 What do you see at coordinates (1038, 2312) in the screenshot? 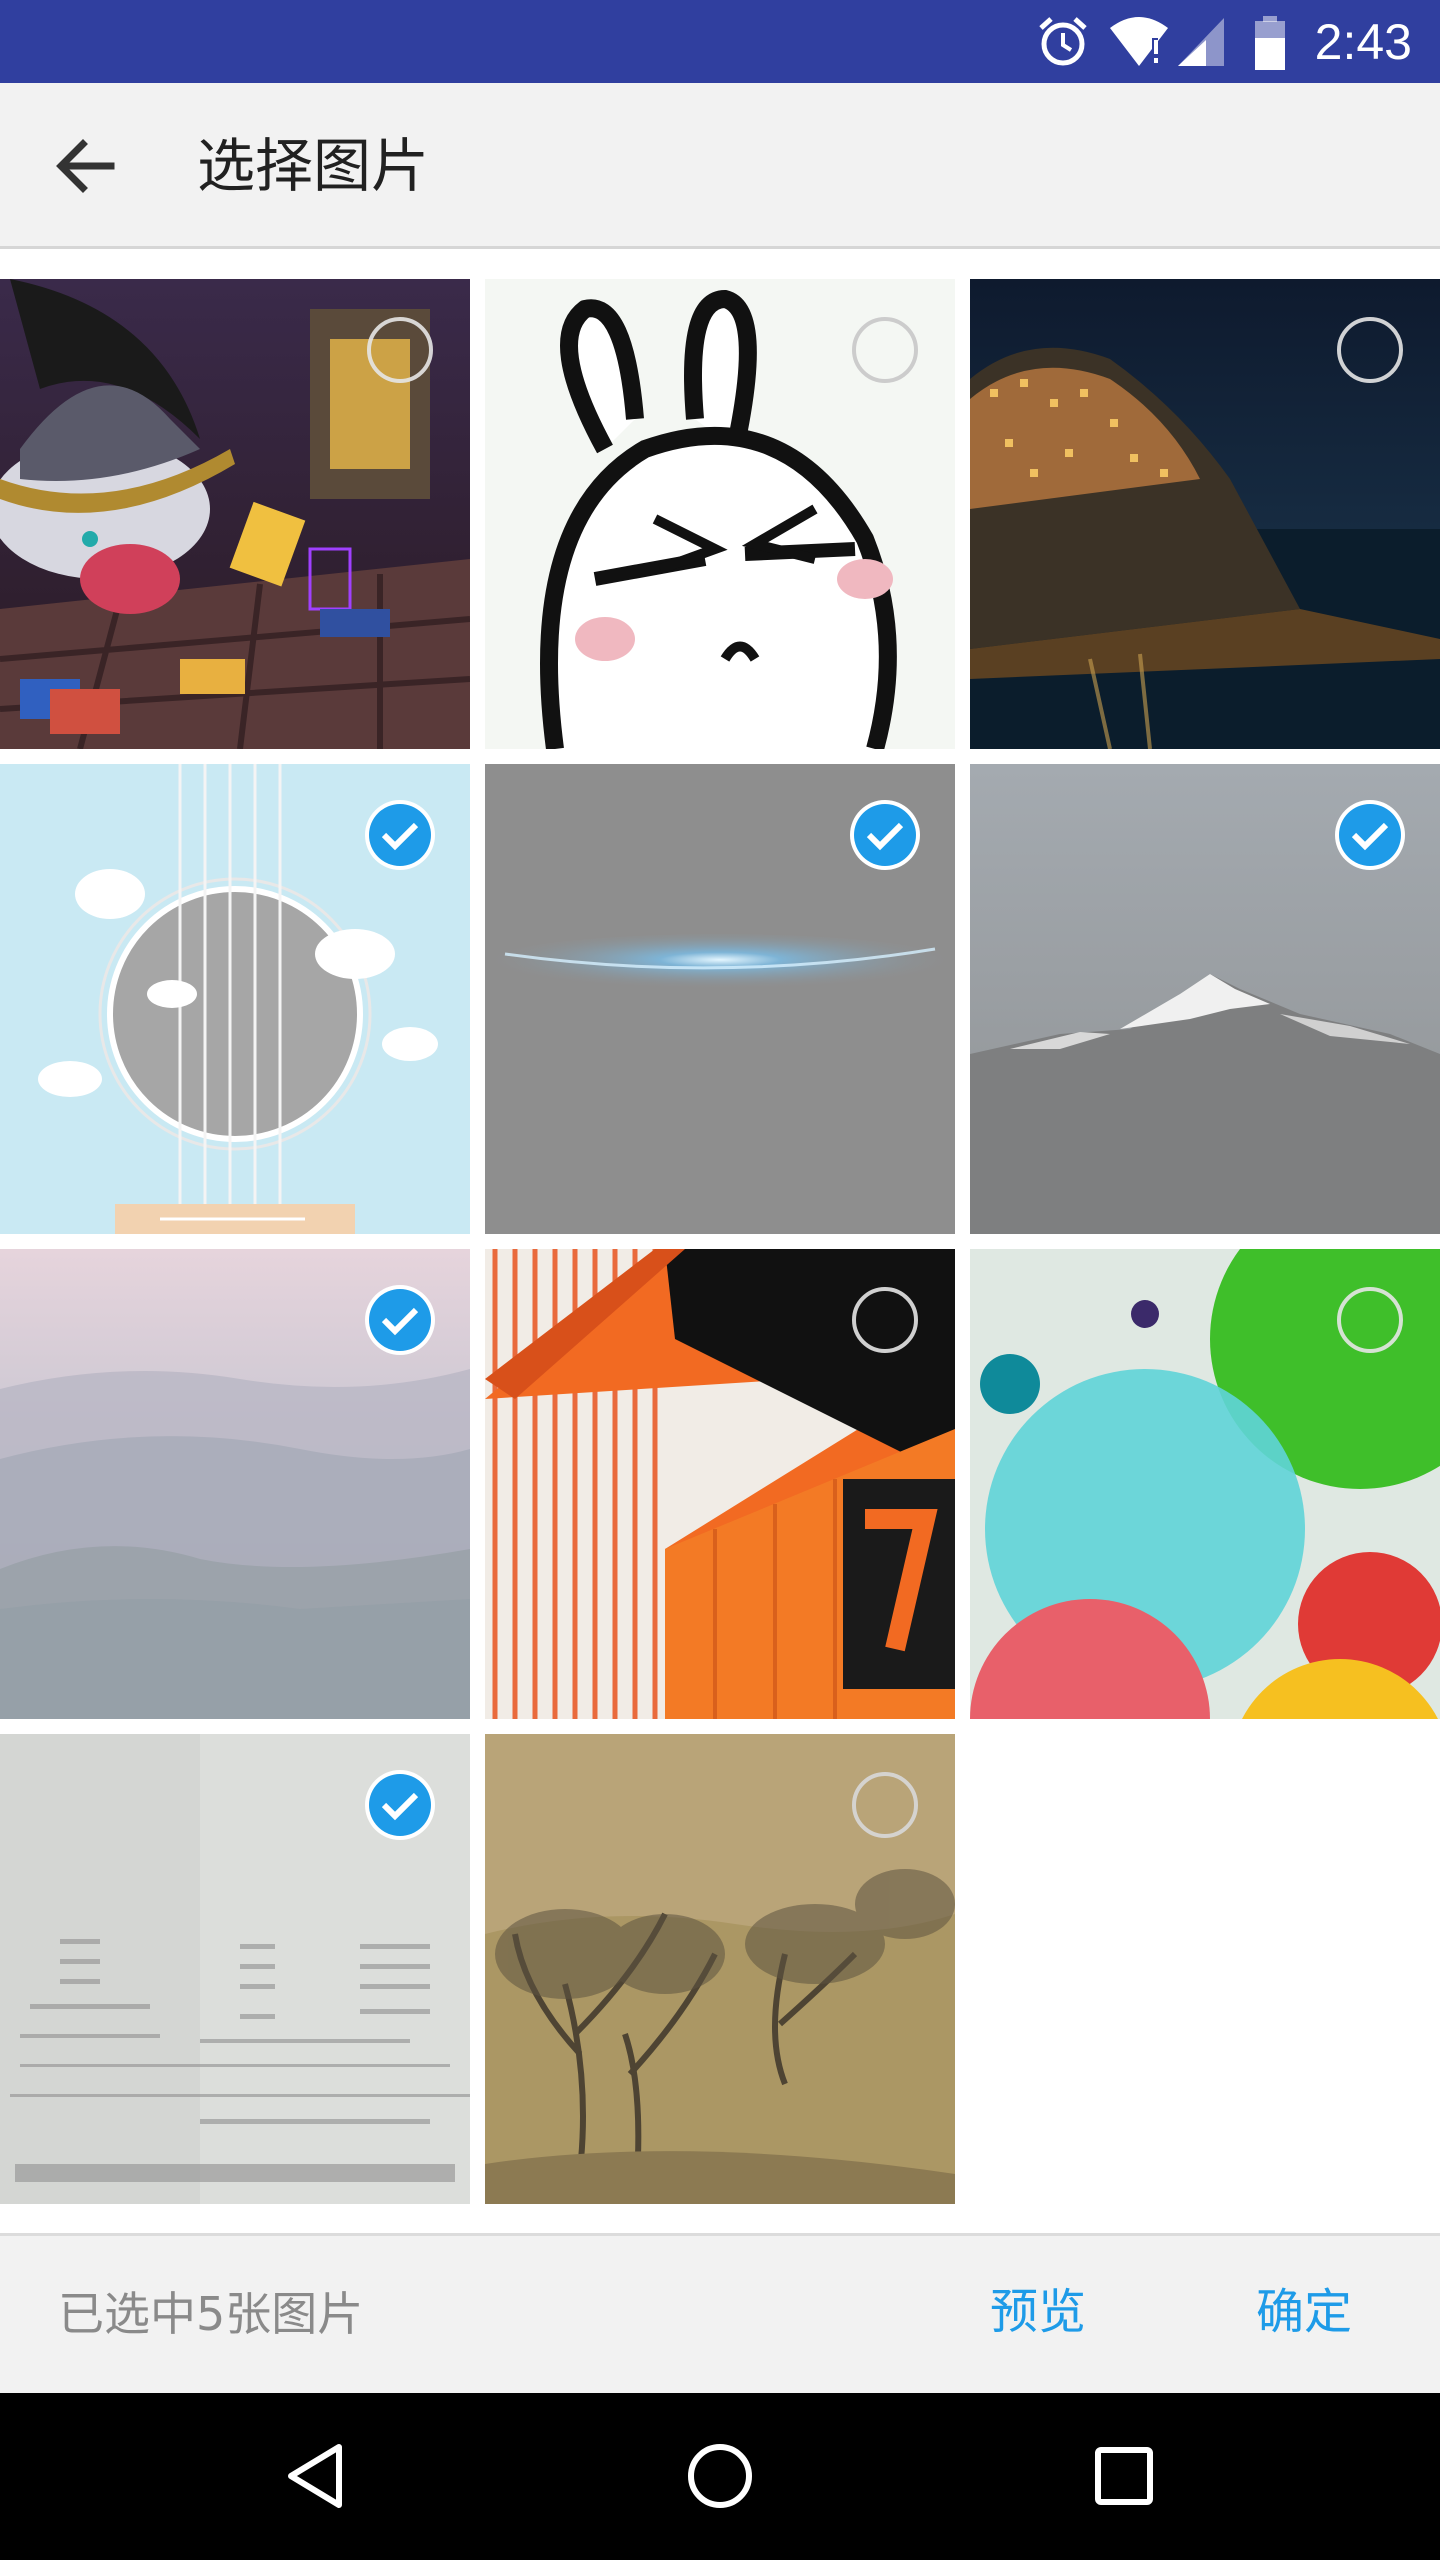
I see `preview-button: 预览` at bounding box center [1038, 2312].